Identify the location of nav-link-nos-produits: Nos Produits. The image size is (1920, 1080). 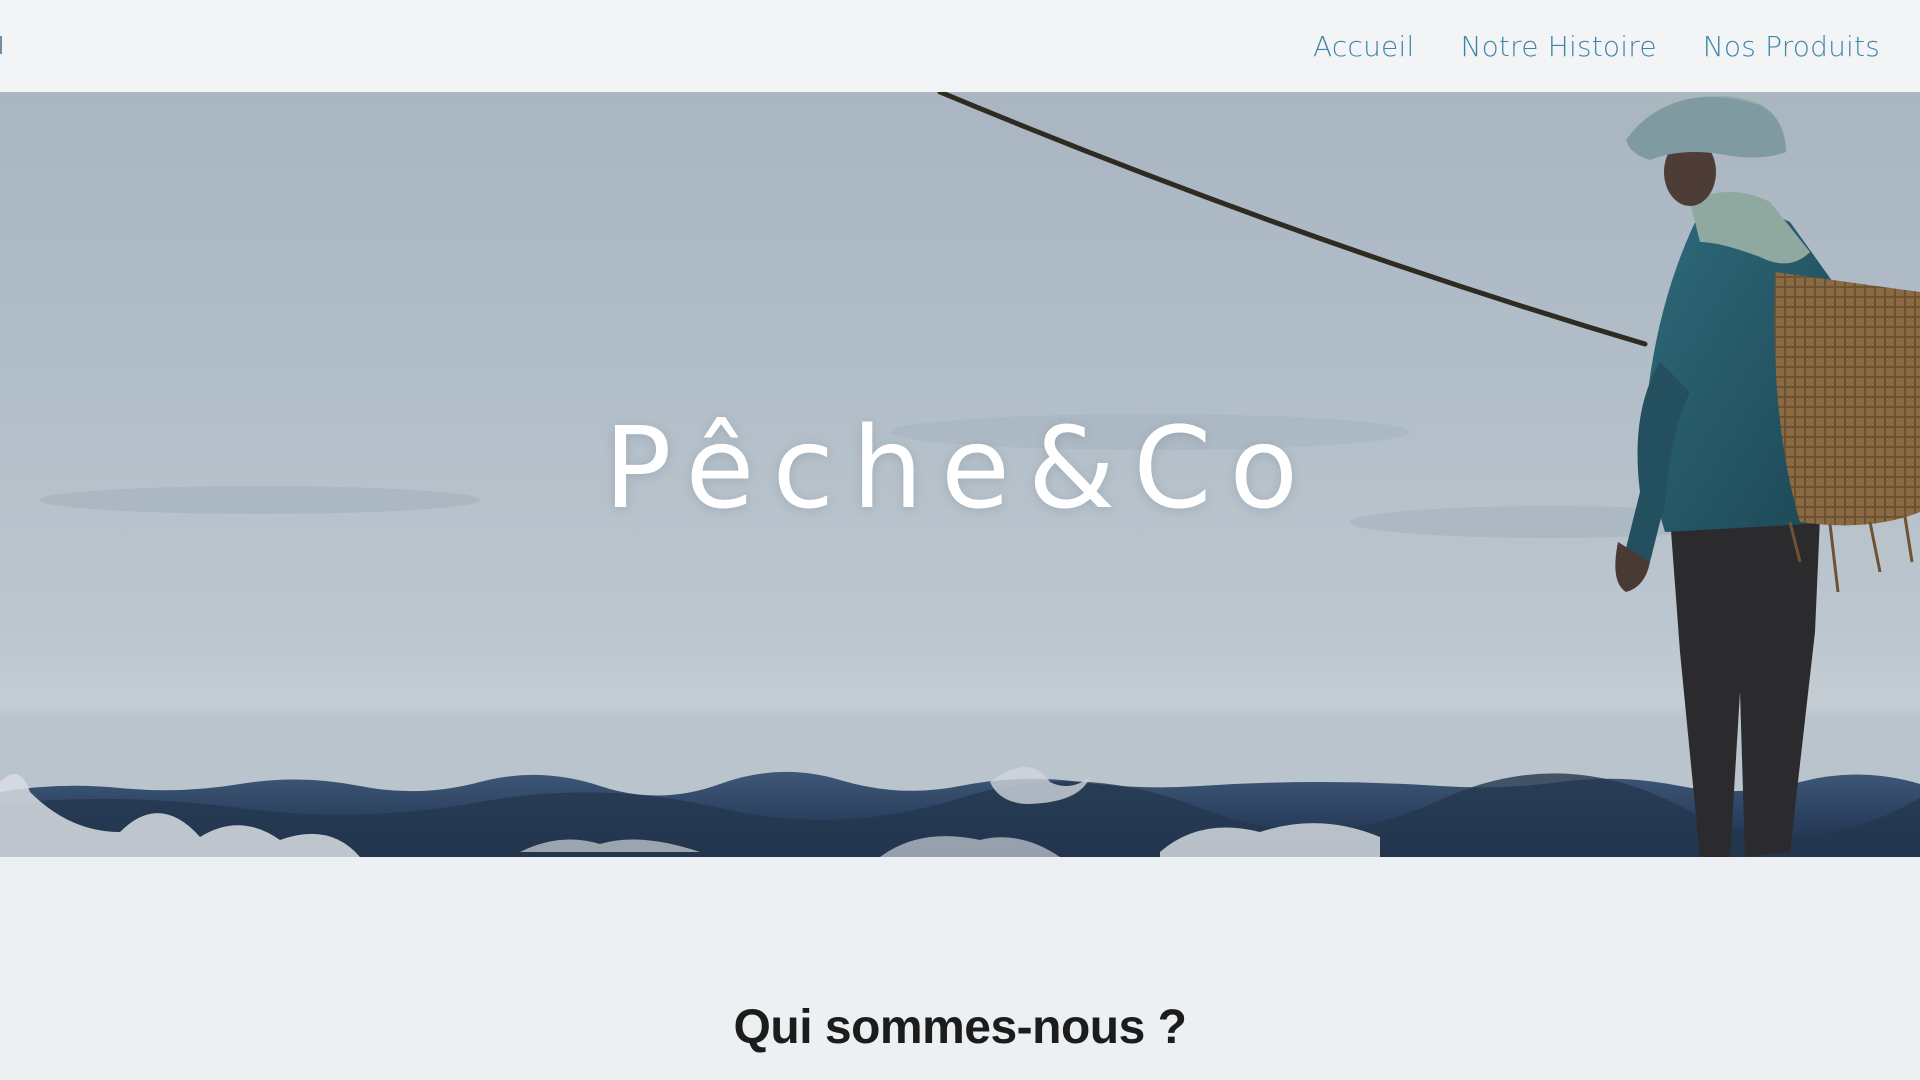
(1791, 46).